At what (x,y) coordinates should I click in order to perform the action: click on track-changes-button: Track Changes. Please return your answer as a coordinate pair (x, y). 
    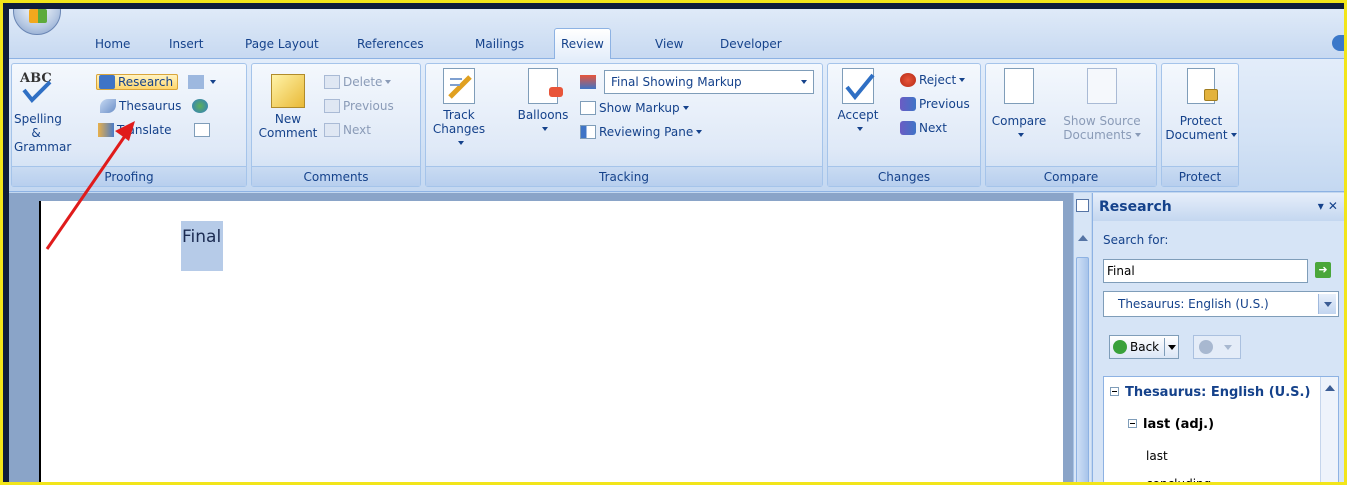
    Looking at the image, I should click on (459, 109).